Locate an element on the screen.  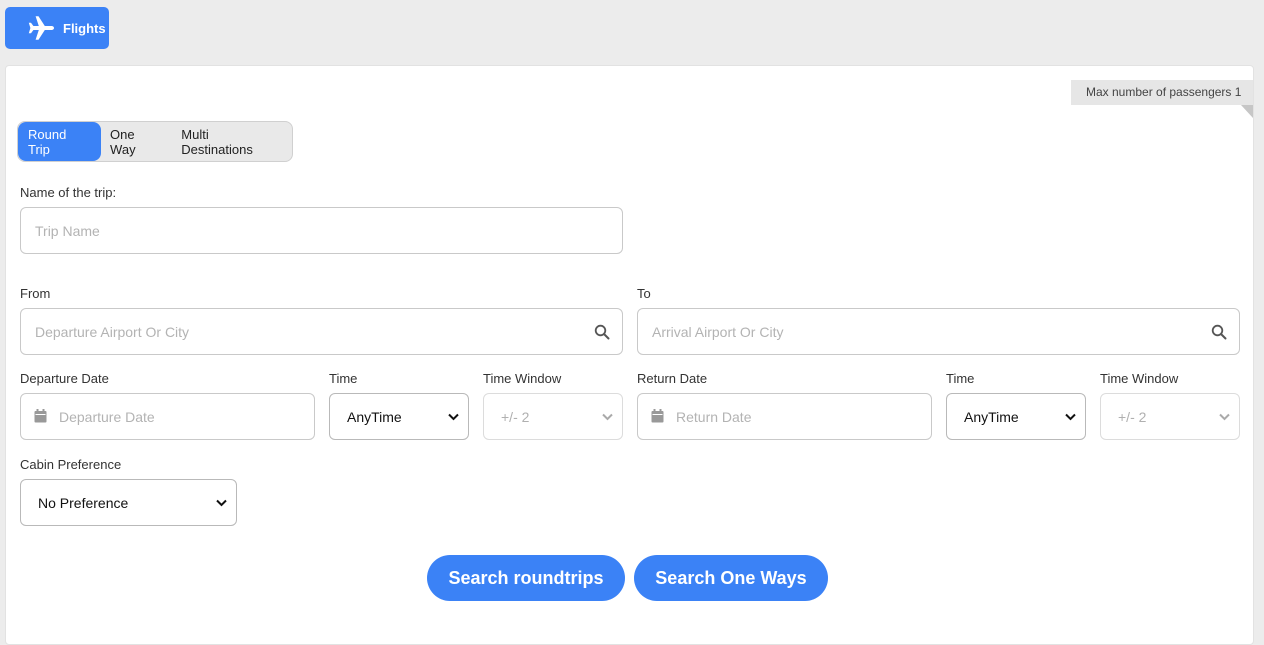
departure-date-field is located at coordinates (167, 416).